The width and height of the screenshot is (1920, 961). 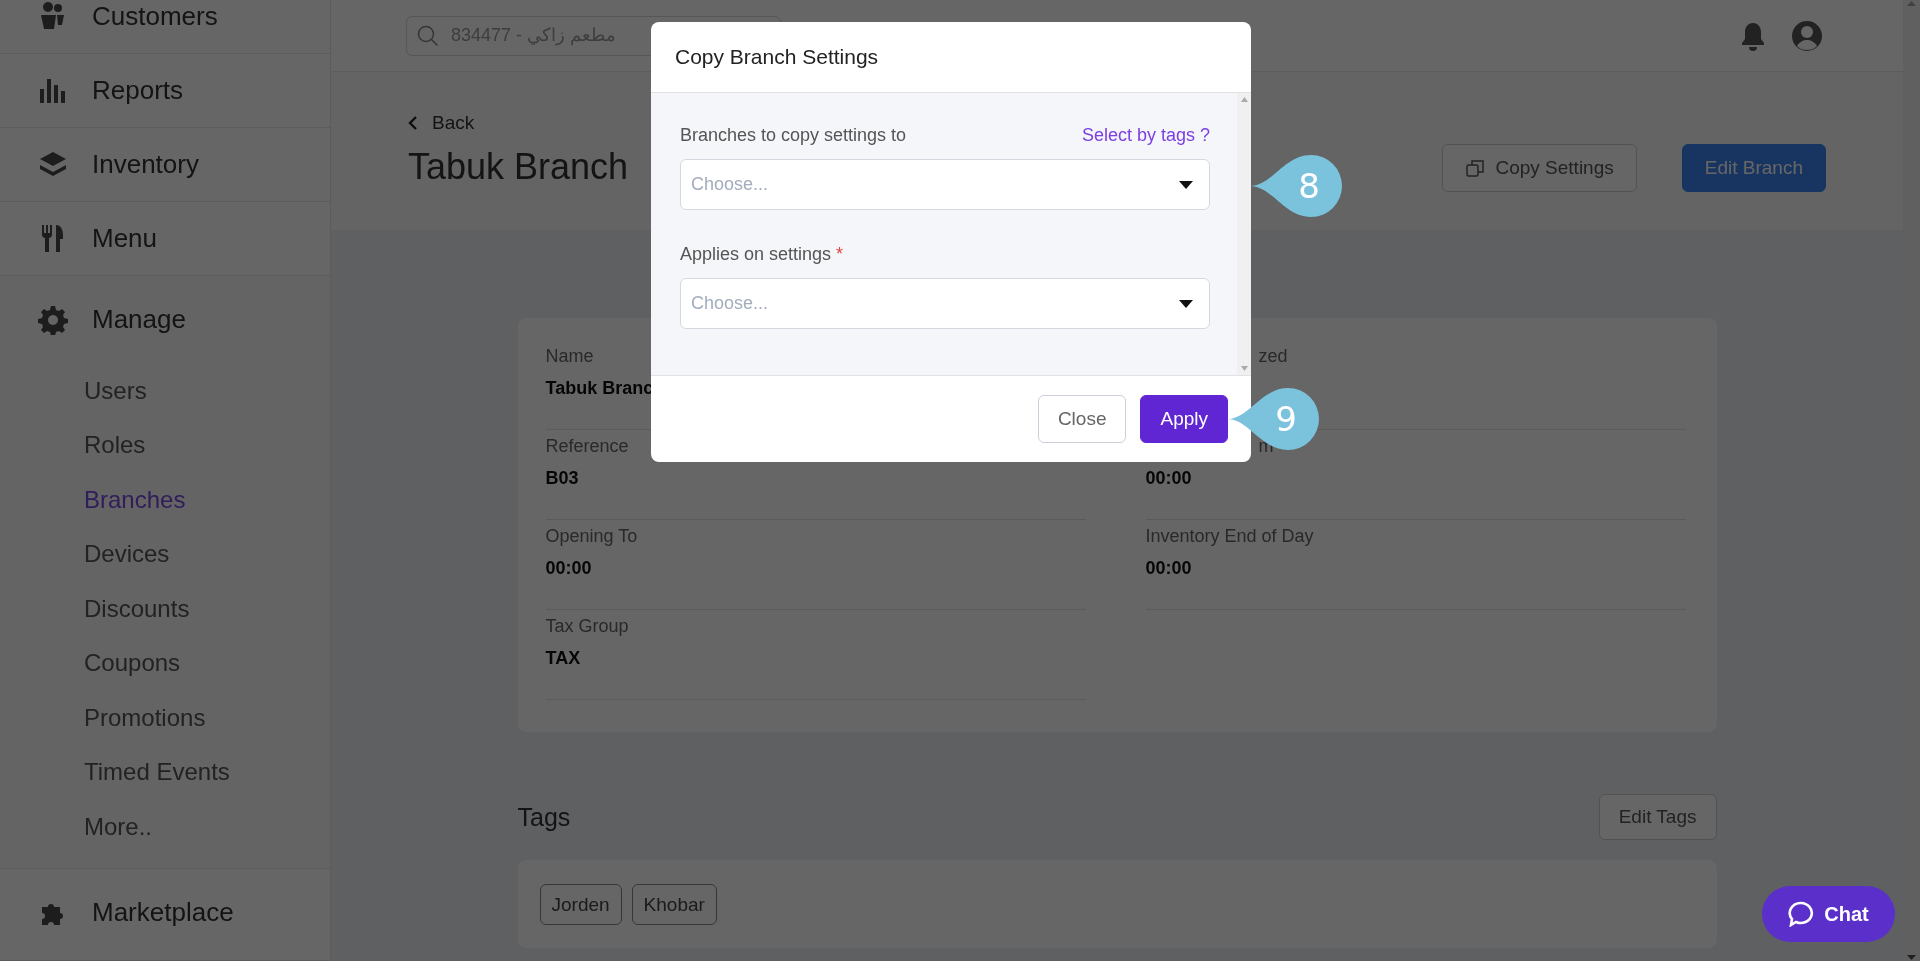 I want to click on field-value: B03, so click(x=562, y=478).